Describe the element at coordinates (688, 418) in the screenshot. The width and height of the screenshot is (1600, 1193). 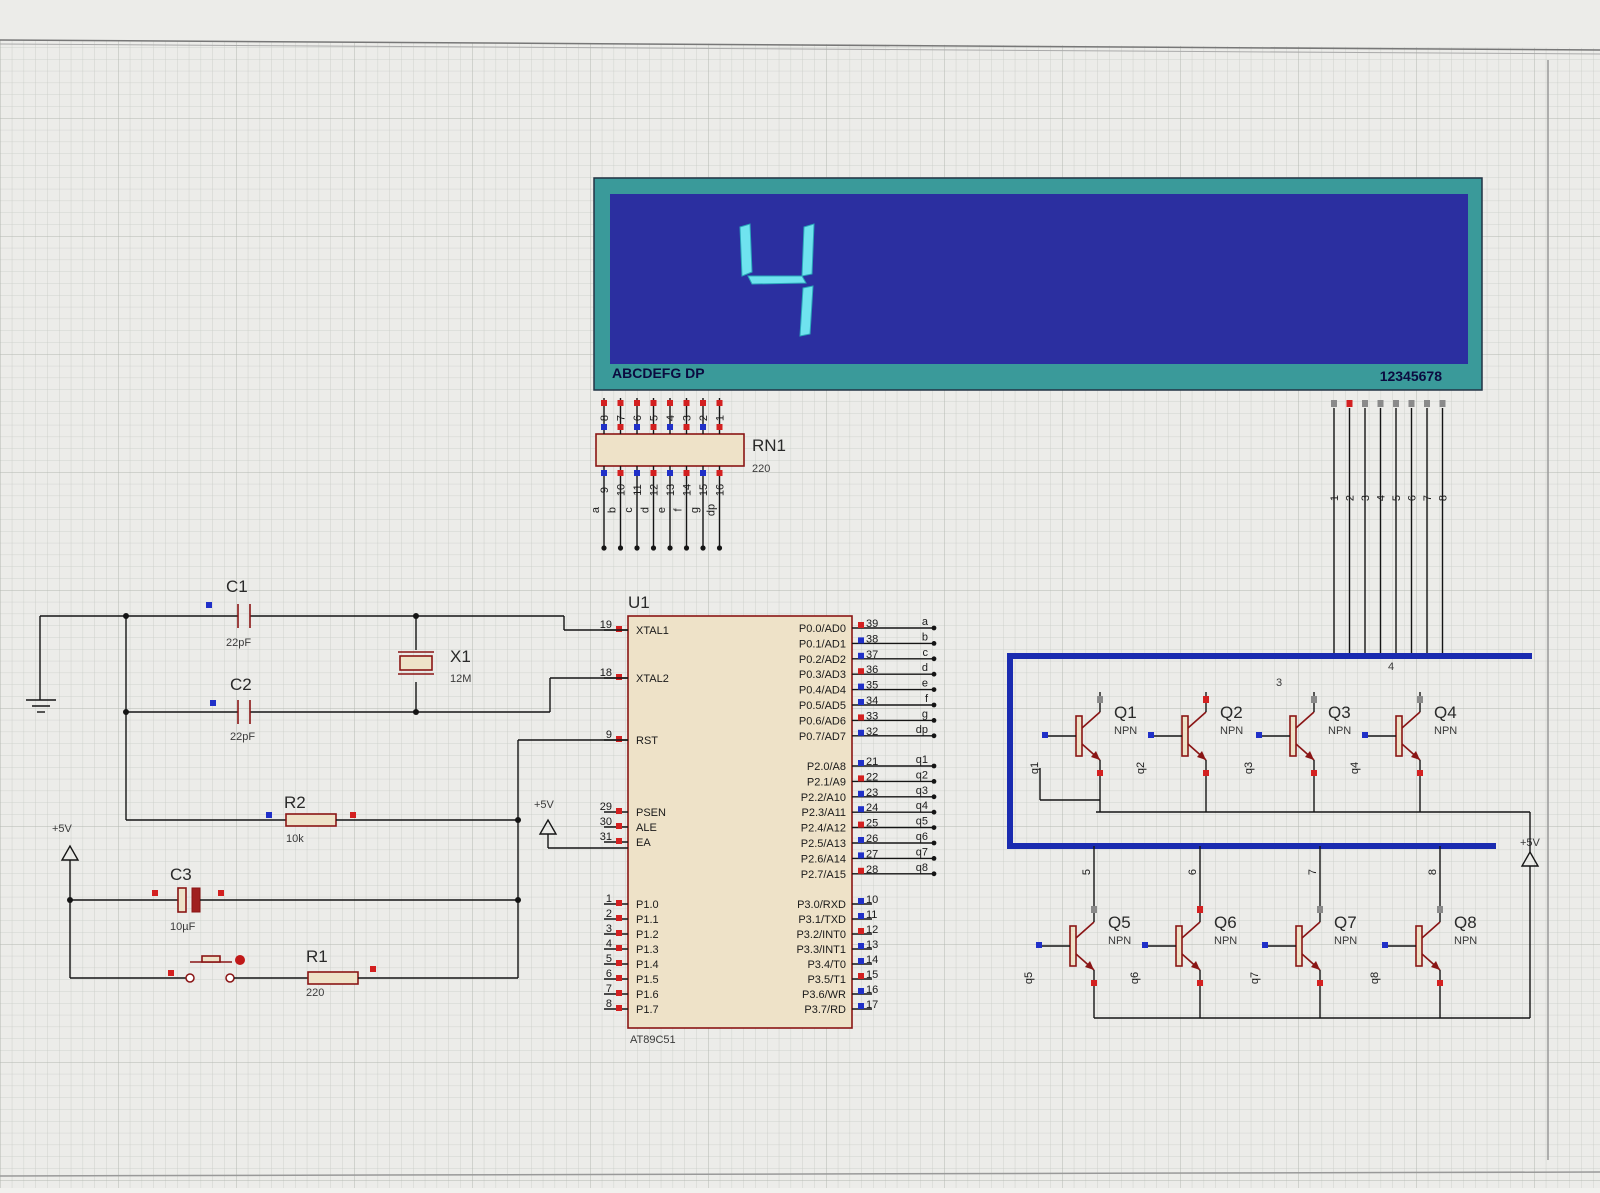
I see `rn1-top-pin-number: 3` at that location.